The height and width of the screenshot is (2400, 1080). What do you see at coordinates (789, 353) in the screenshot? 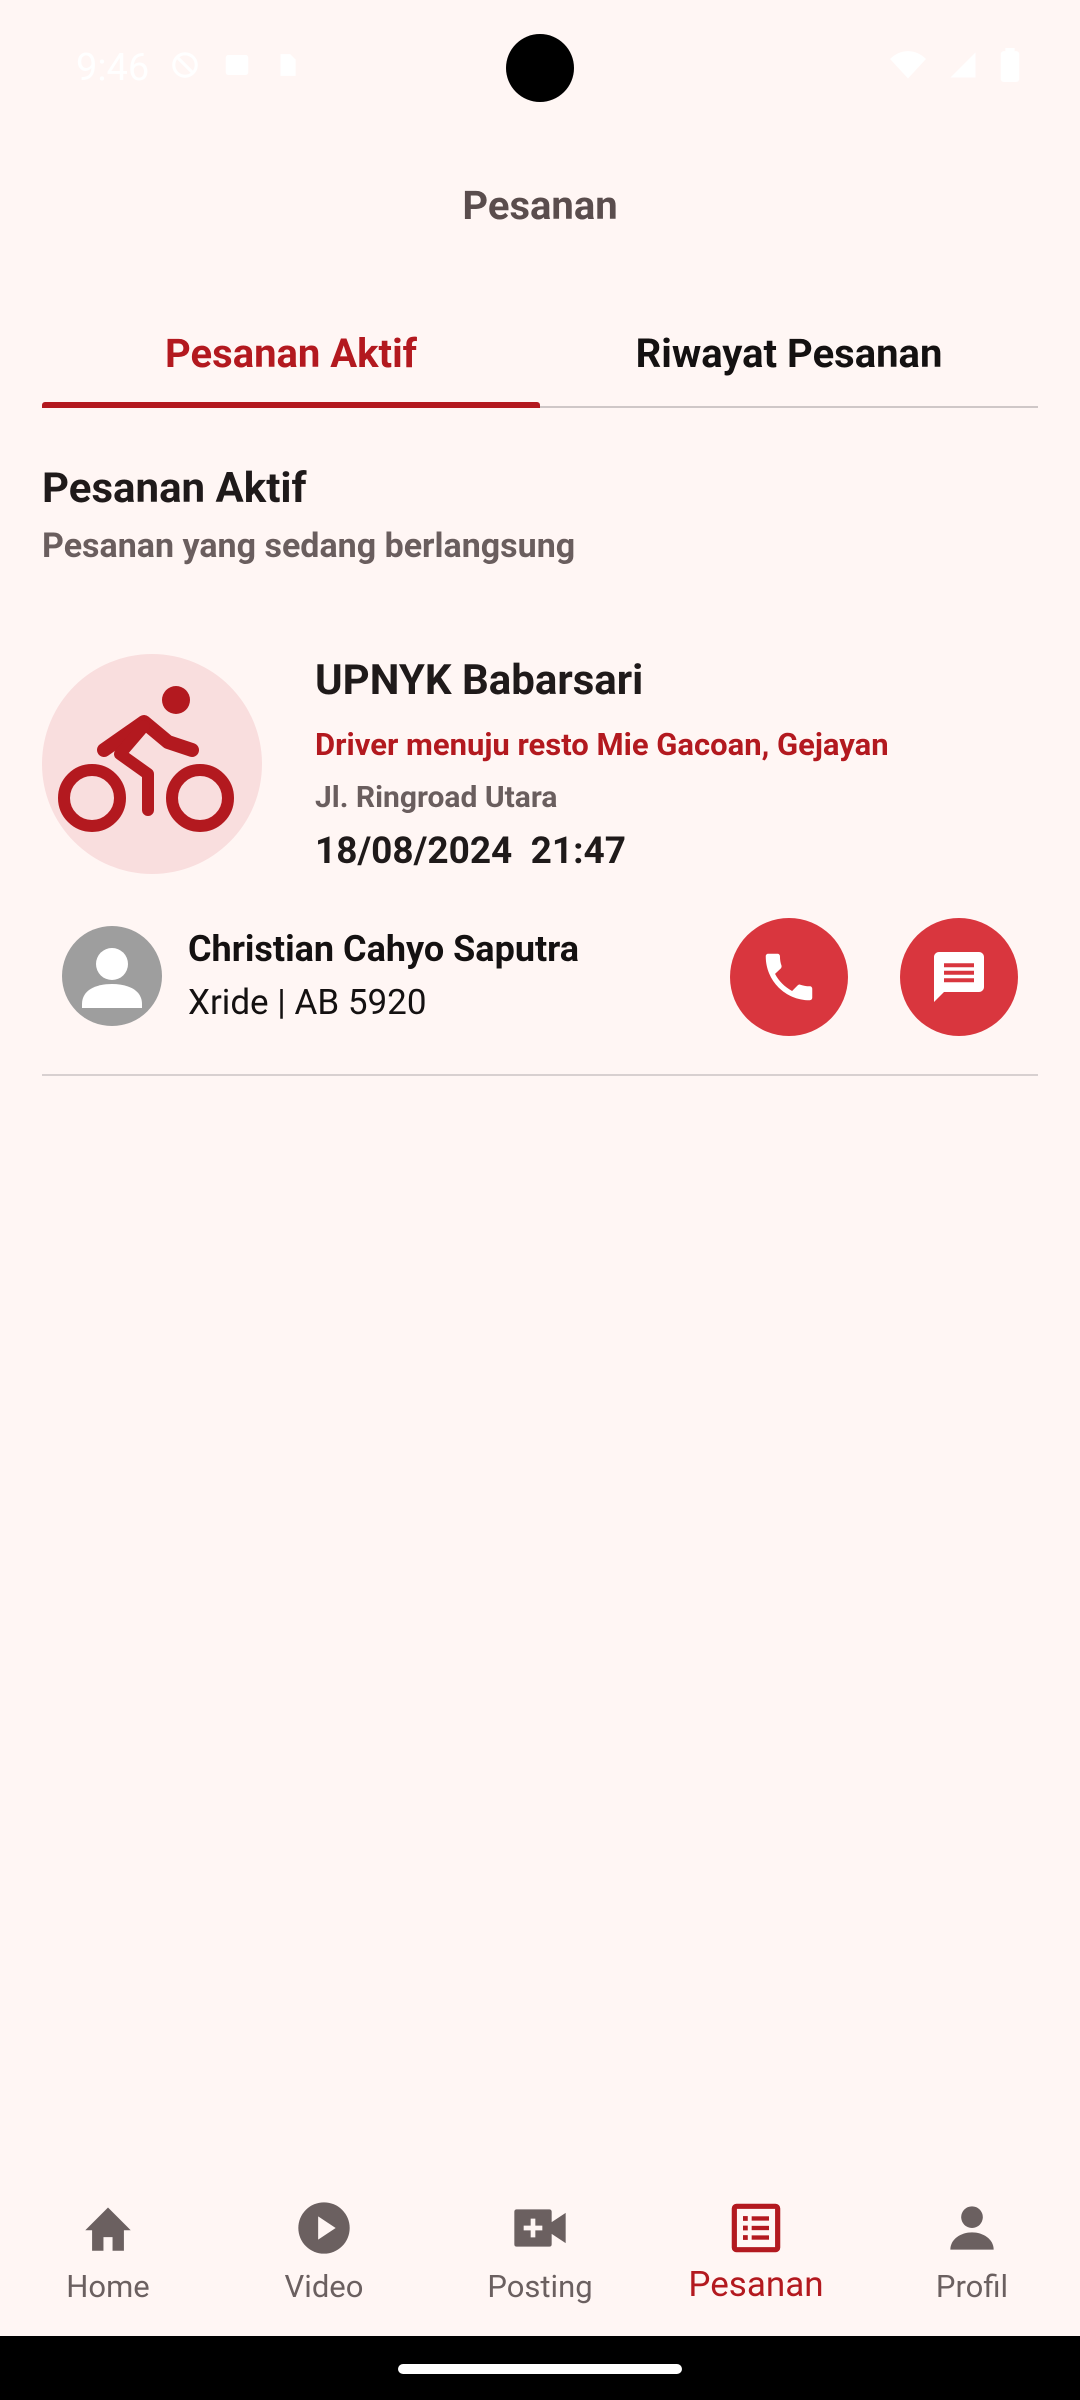
I see `tab-order-history: Riwayat Pesanan` at bounding box center [789, 353].